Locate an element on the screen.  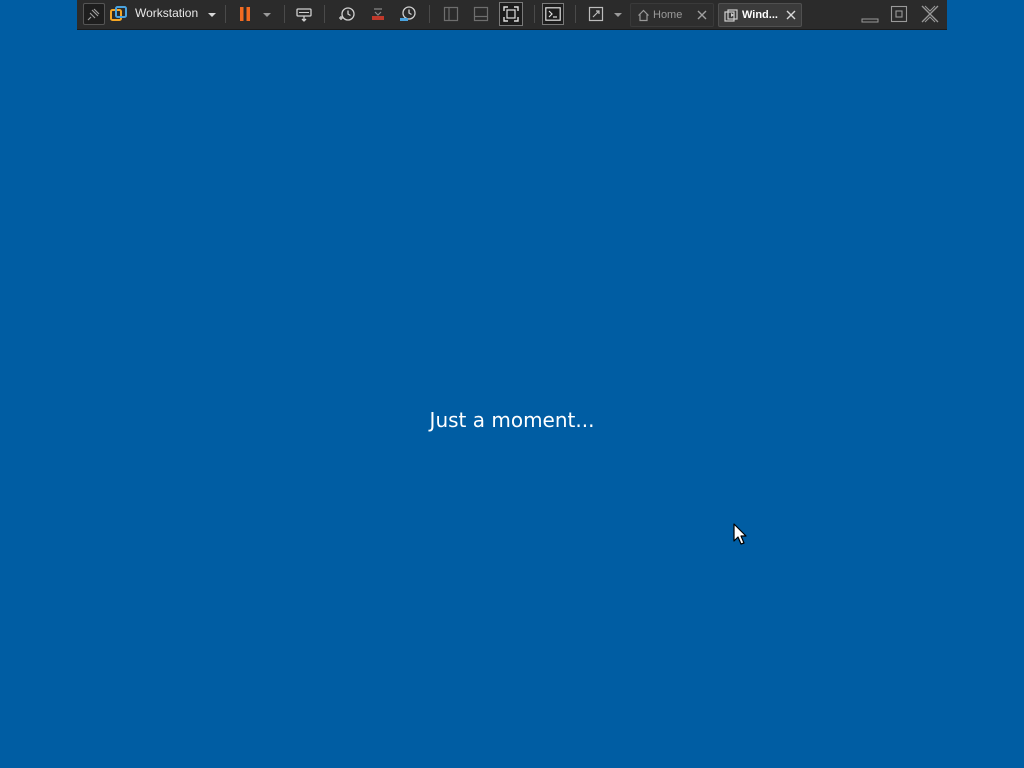
close-window-button is located at coordinates (930, 14).